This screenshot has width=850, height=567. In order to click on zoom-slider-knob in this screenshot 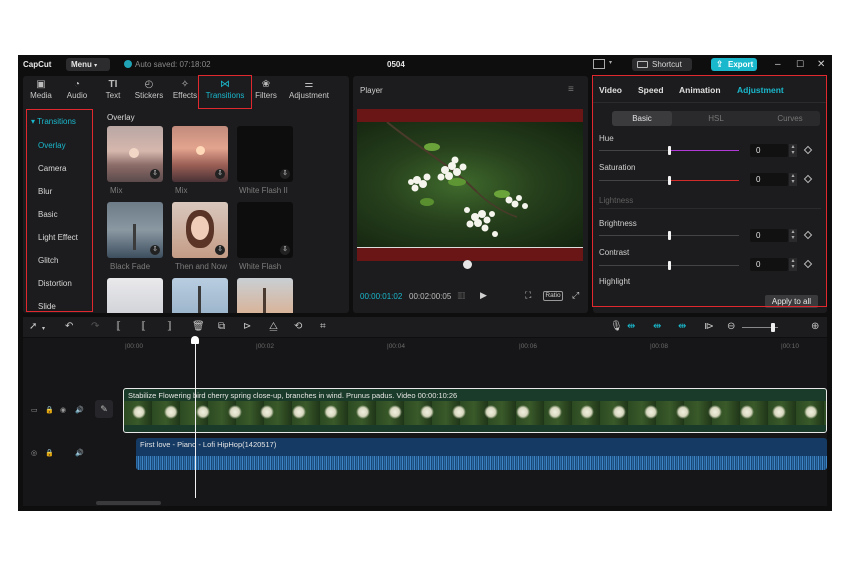, I will do `click(773, 327)`.